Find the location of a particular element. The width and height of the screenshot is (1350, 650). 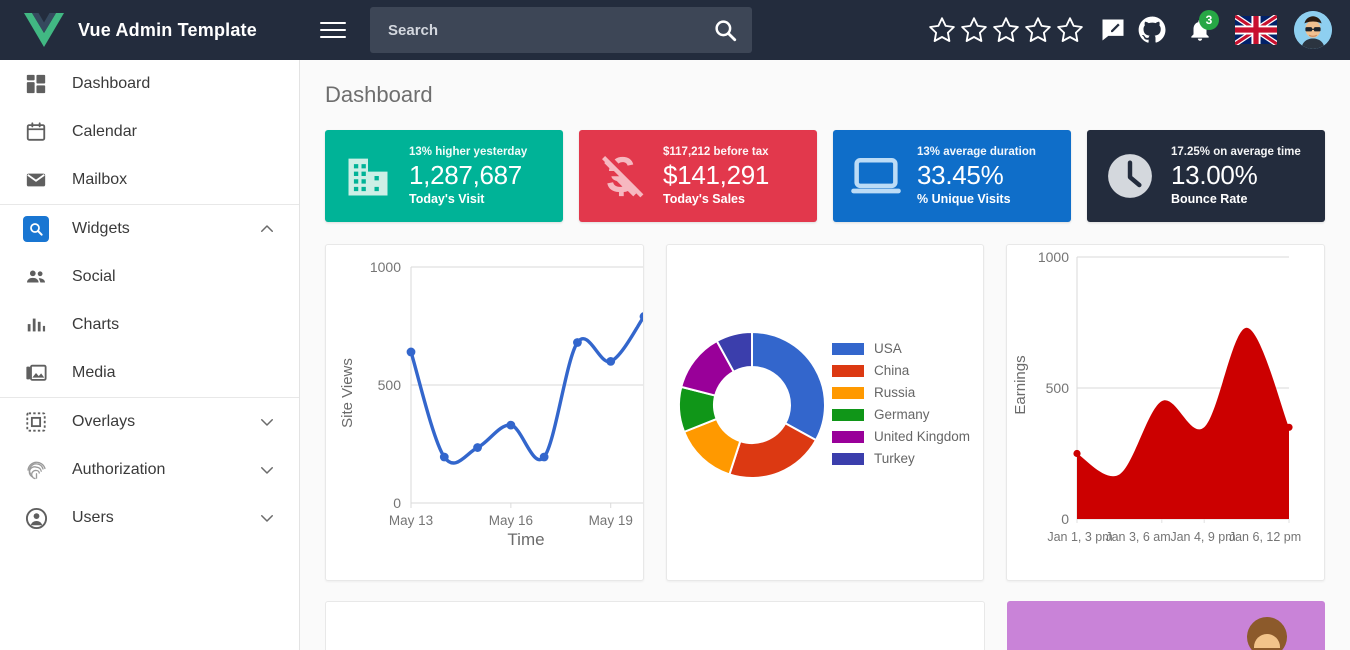

sidebar-item-users: Users is located at coordinates (149, 518).